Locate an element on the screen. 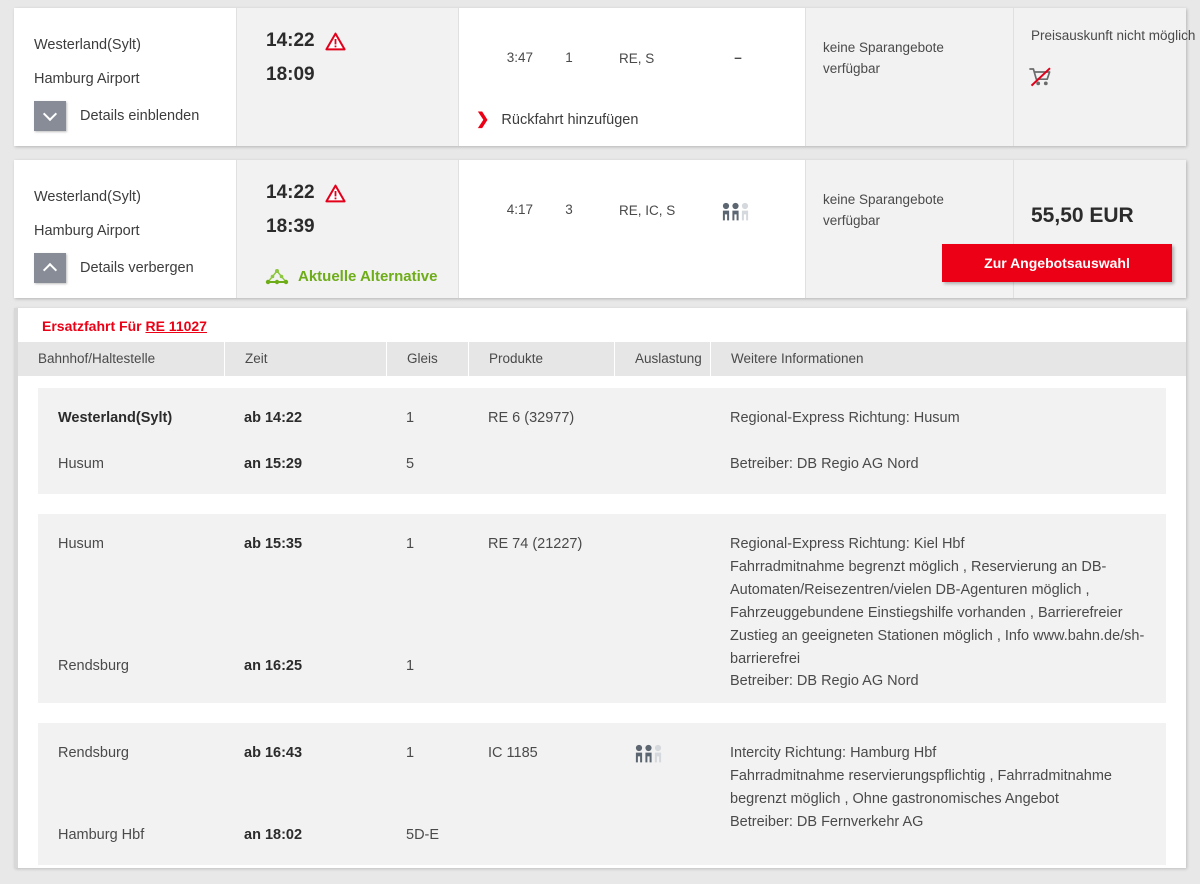  changes-count: 3 is located at coordinates (569, 209).